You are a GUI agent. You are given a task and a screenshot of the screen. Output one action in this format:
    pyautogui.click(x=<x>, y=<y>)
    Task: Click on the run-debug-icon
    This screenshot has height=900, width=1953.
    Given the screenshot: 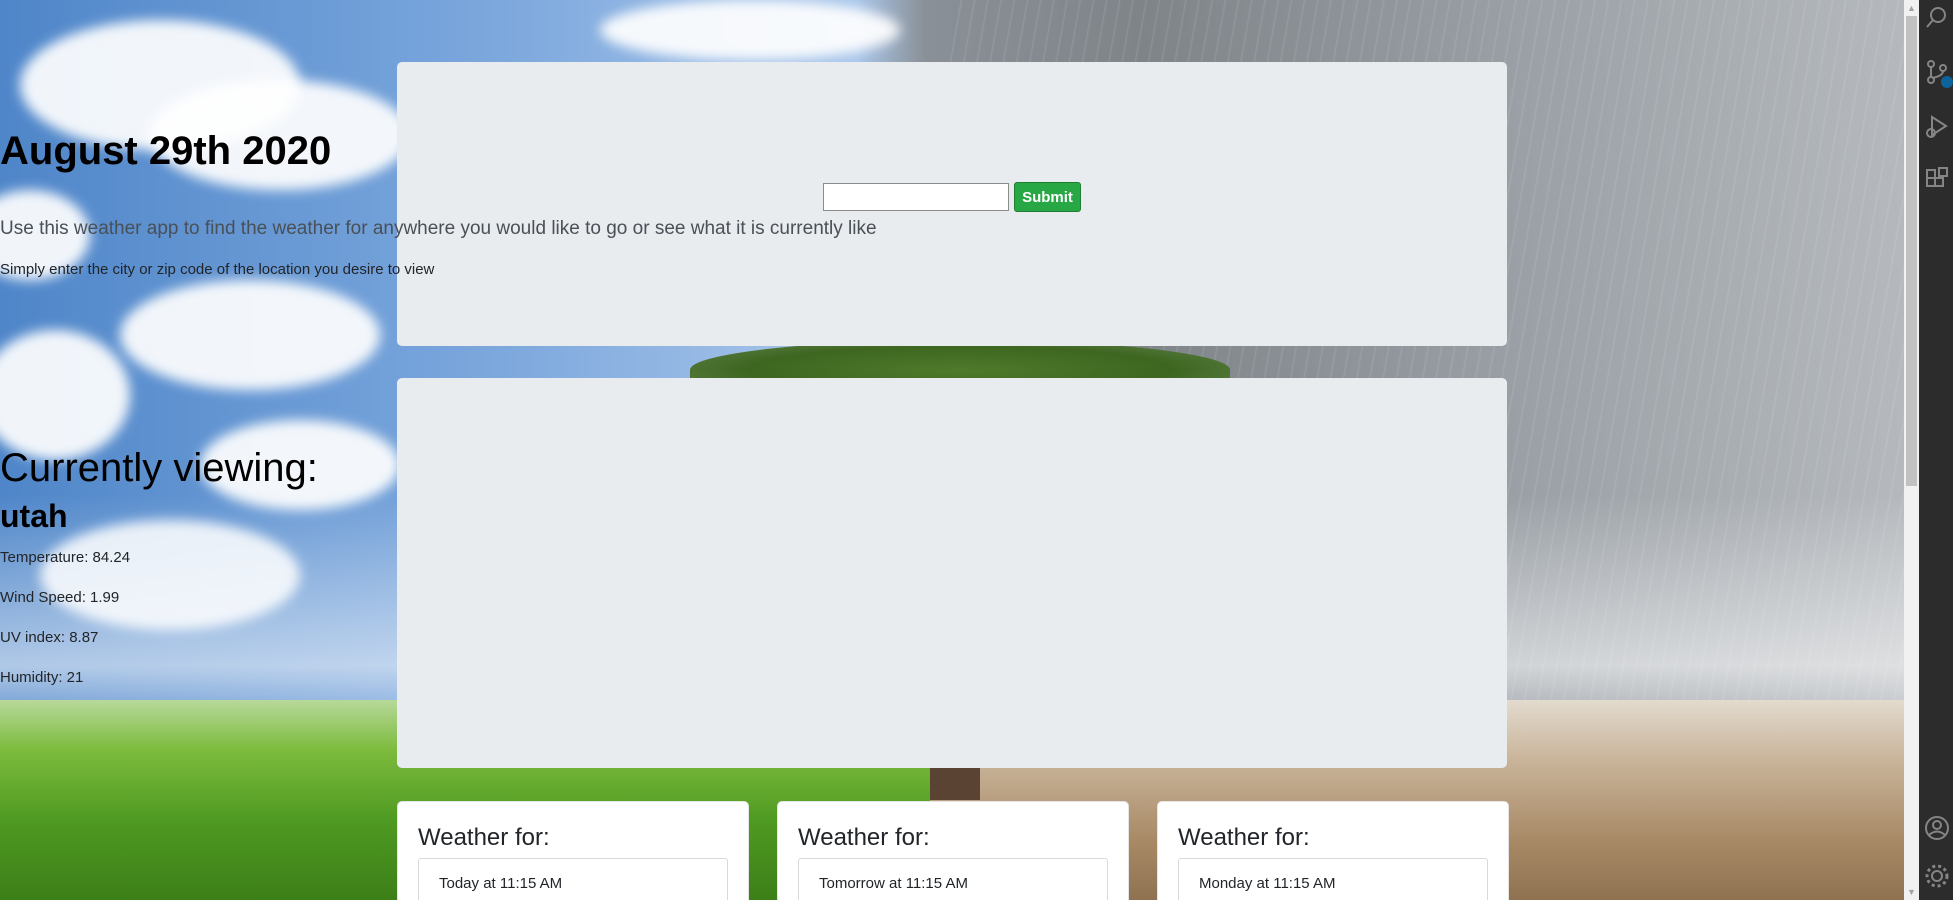 What is the action you would take?
    pyautogui.click(x=1937, y=126)
    